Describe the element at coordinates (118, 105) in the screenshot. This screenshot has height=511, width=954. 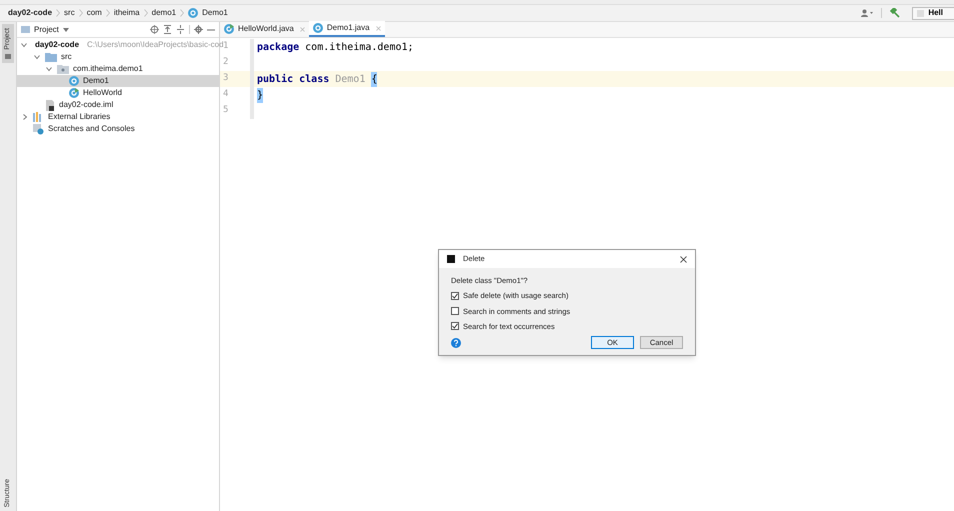
I see `tree-item: day02-code.iml` at that location.